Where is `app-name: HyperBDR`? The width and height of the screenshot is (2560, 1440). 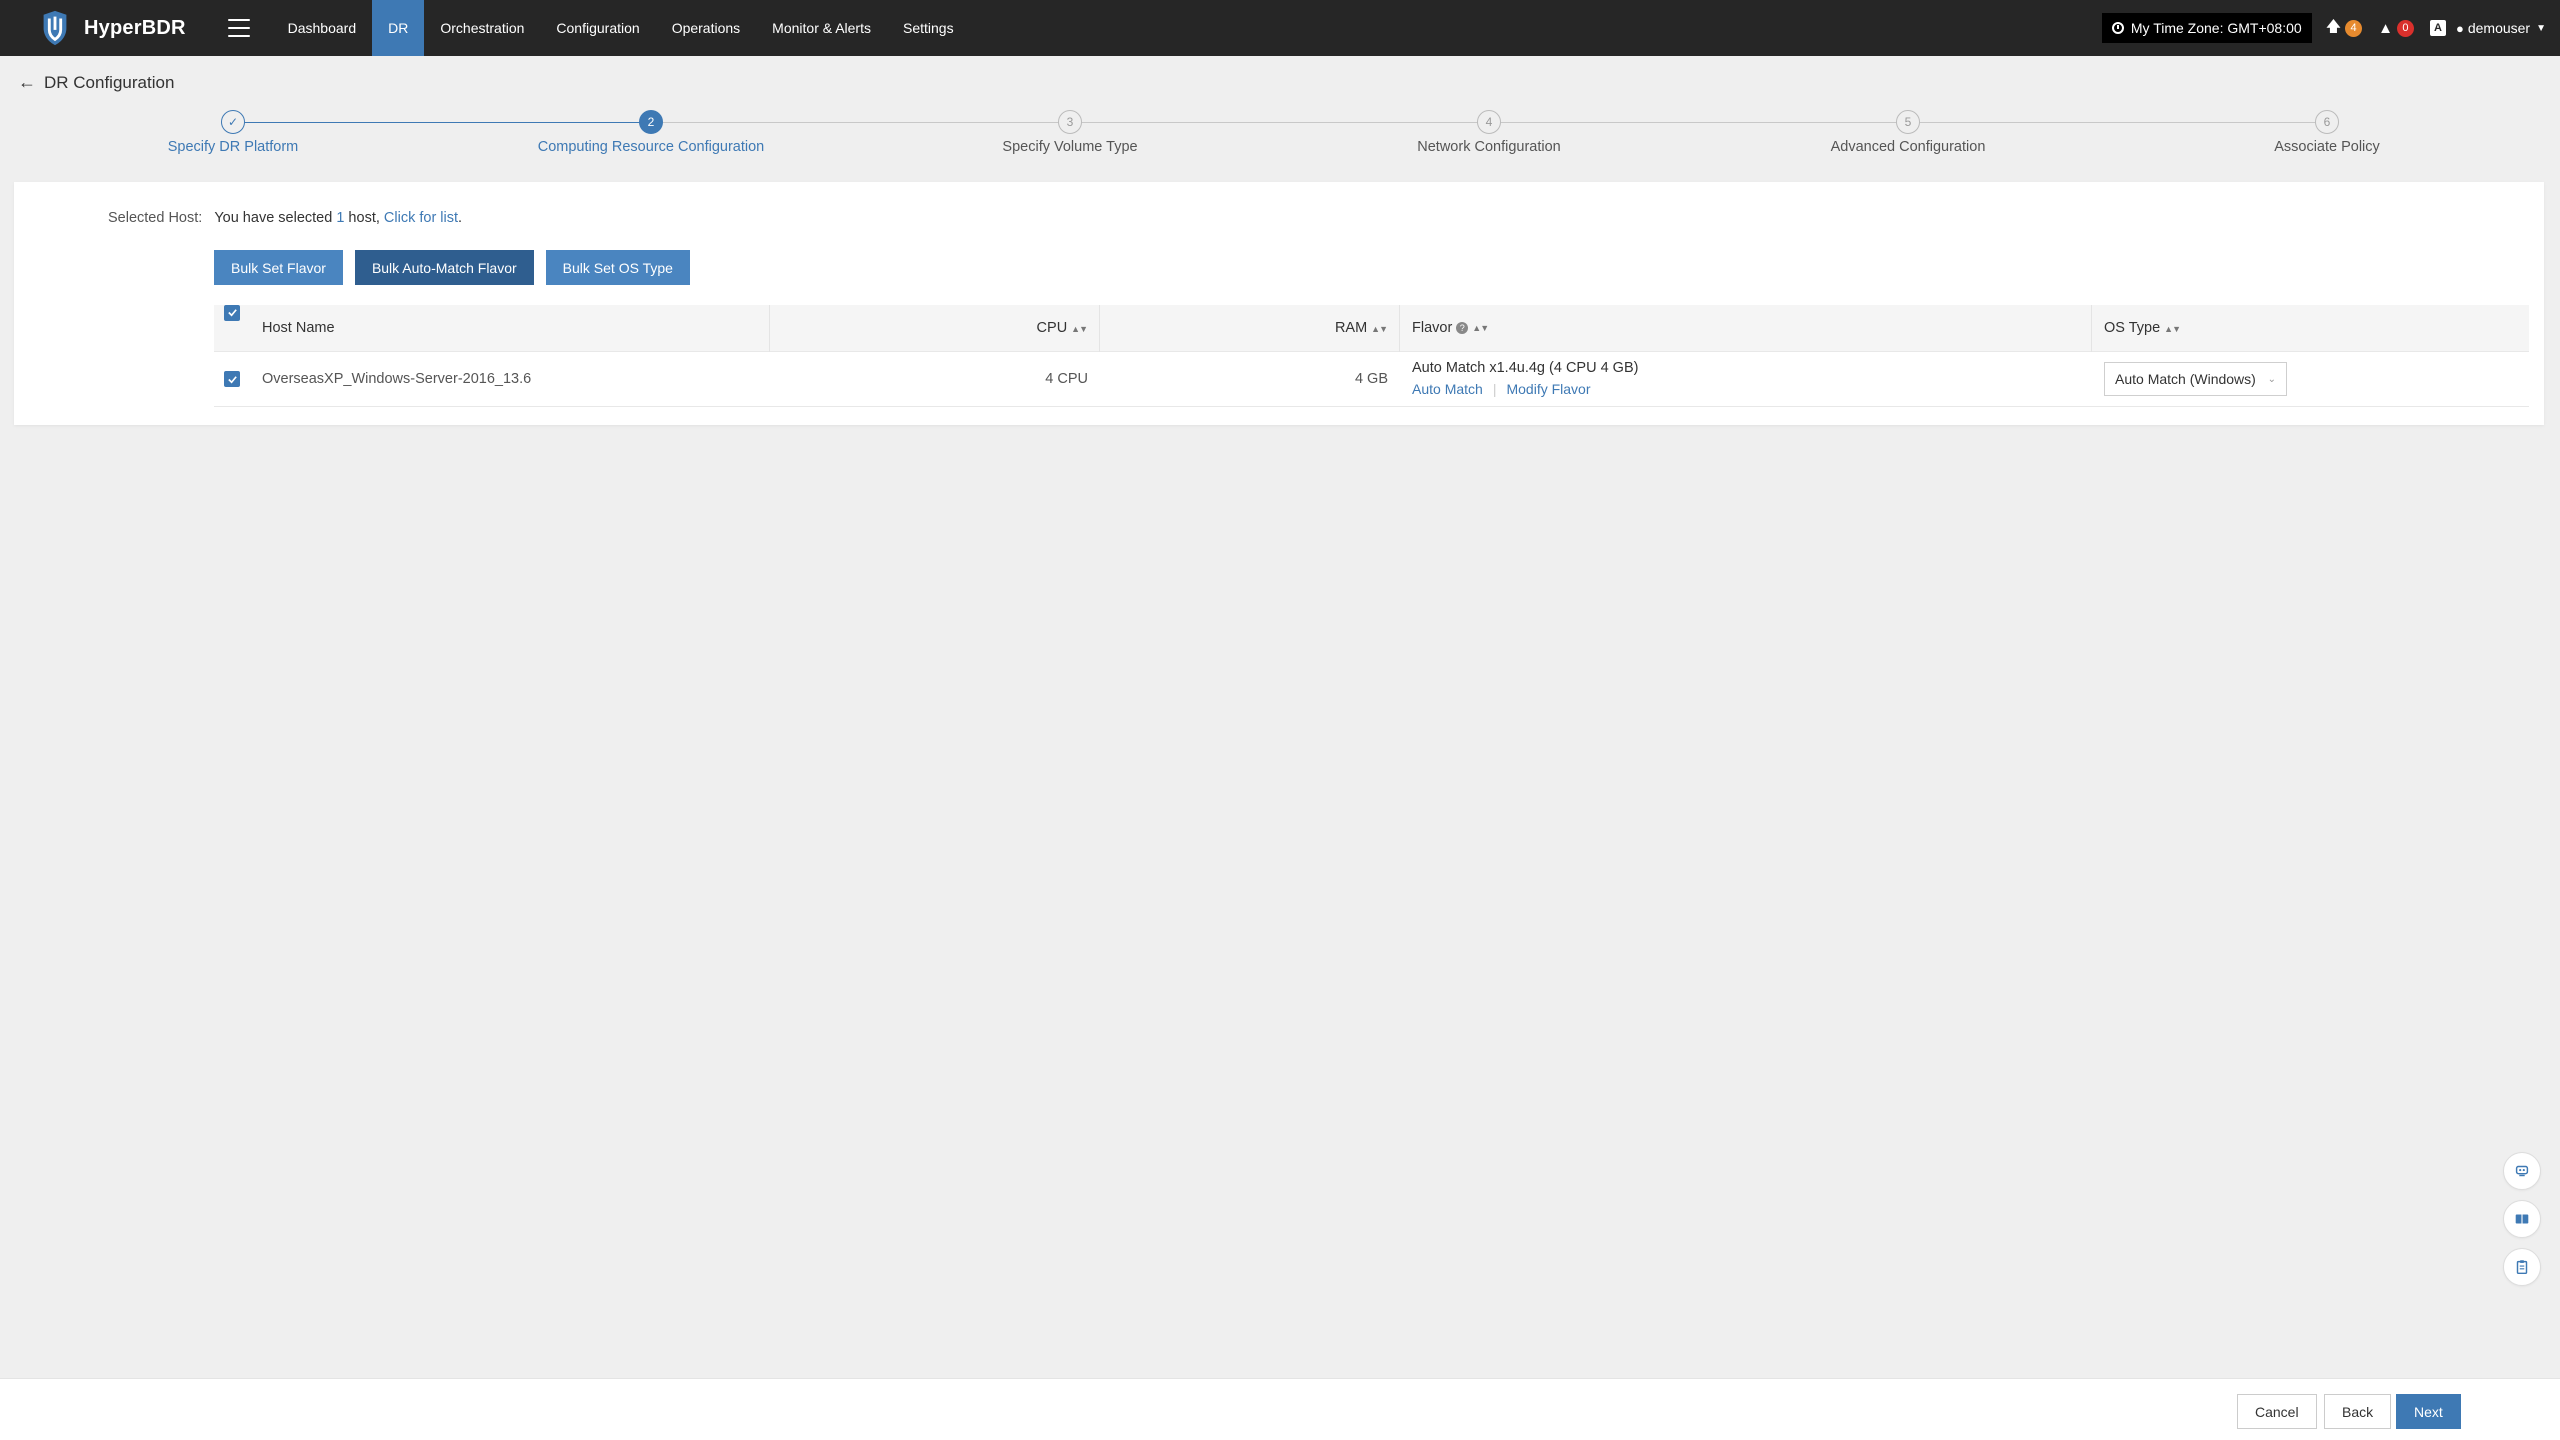
app-name: HyperBDR is located at coordinates (135, 27).